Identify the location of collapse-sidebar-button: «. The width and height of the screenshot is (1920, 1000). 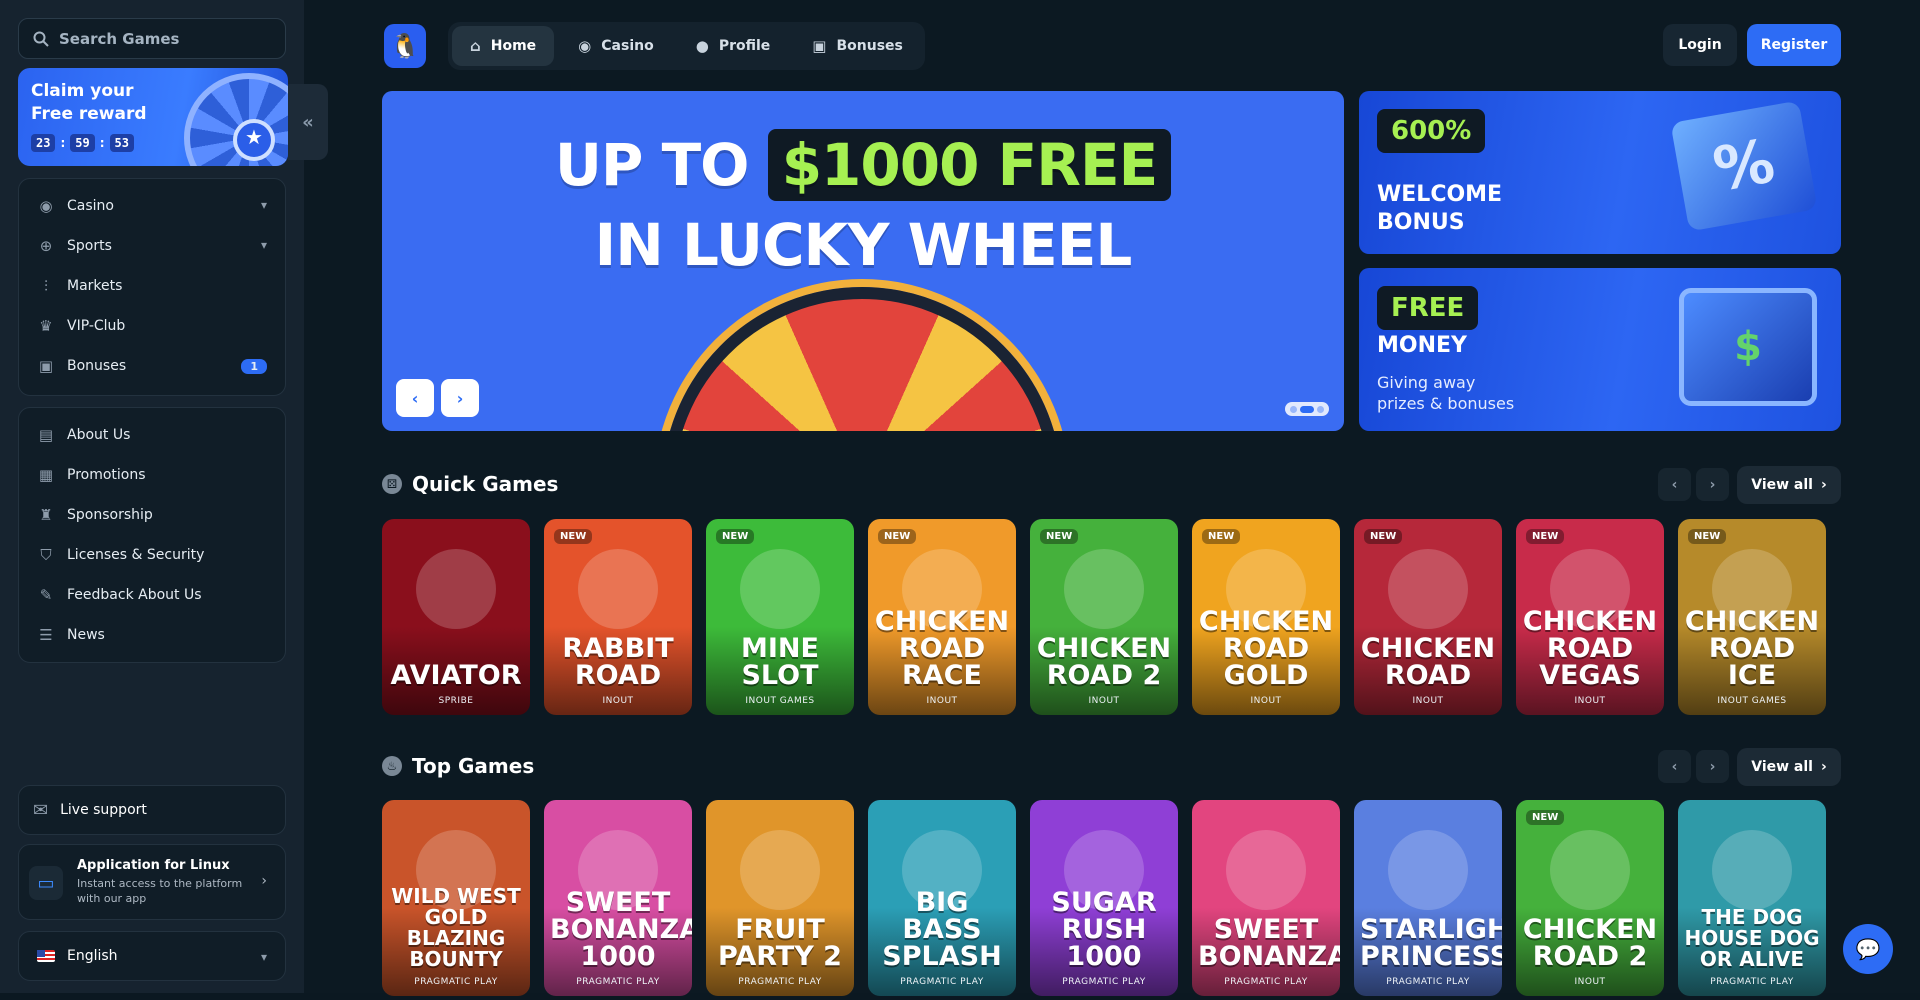
(308, 122).